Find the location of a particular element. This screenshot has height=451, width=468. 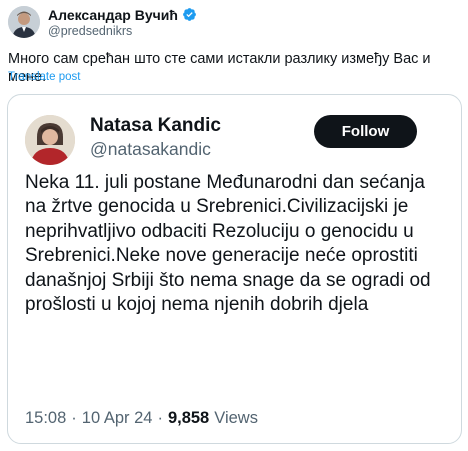

verified-badge-icon is located at coordinates (189, 14).